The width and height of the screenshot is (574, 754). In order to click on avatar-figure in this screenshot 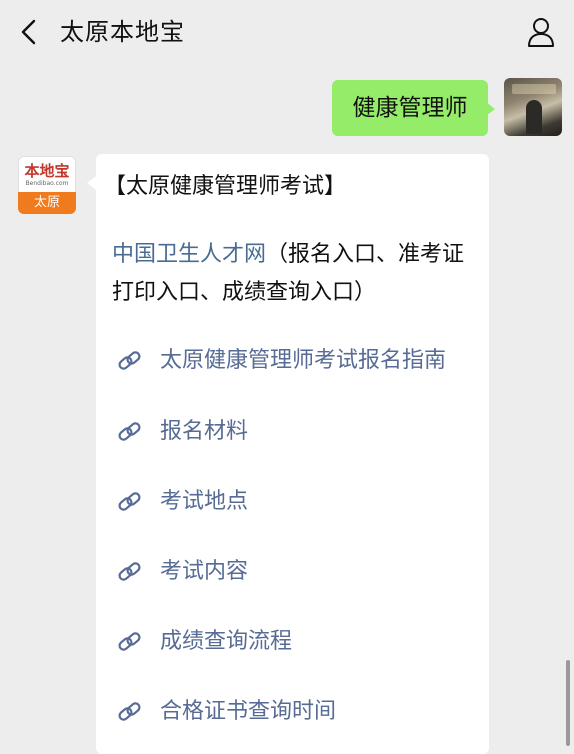, I will do `click(534, 117)`.